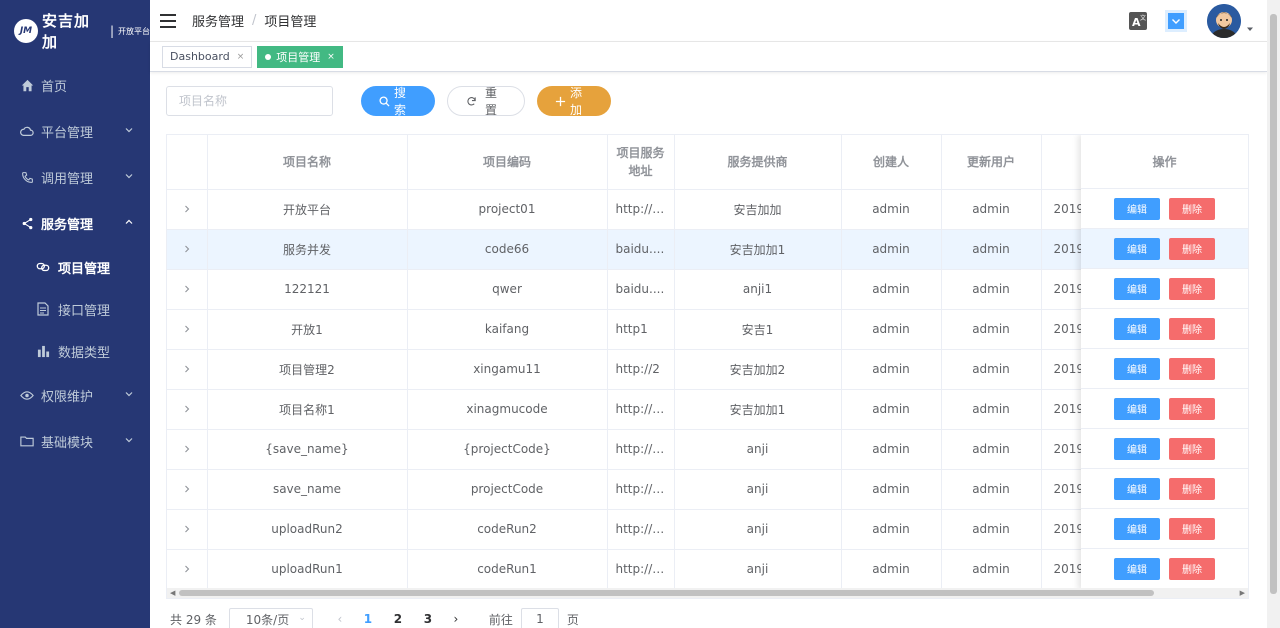 Image resolution: width=1280 pixels, height=628 pixels. I want to click on scroll-left-arrow-icon: ◀, so click(172, 593).